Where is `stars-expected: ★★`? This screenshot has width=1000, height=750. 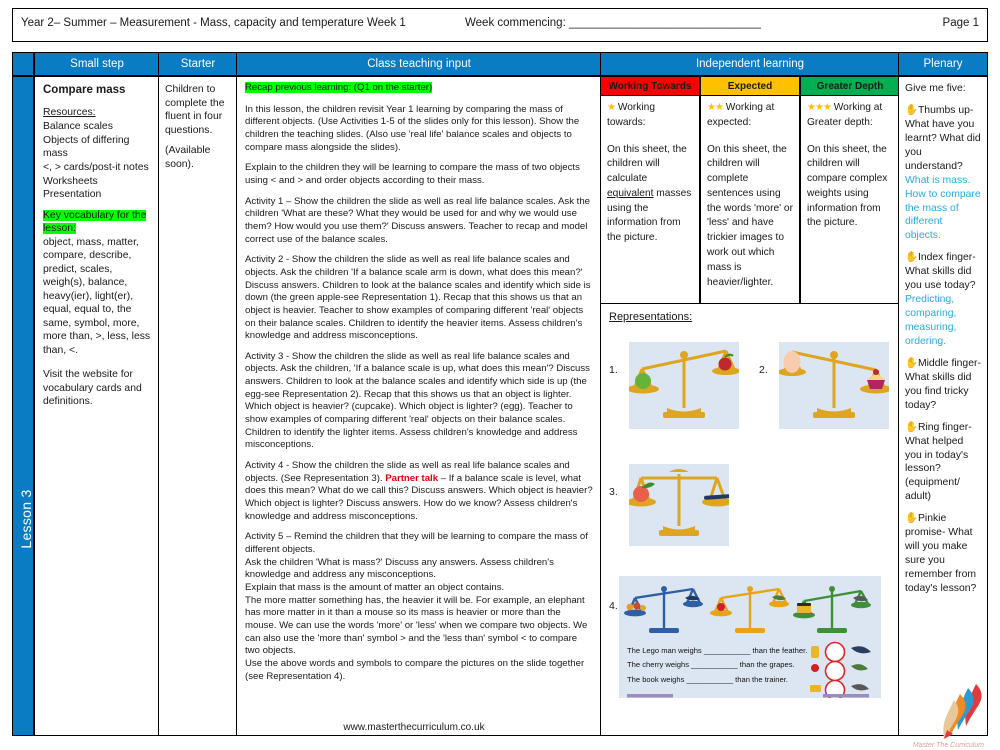 stars-expected: ★★ is located at coordinates (715, 107).